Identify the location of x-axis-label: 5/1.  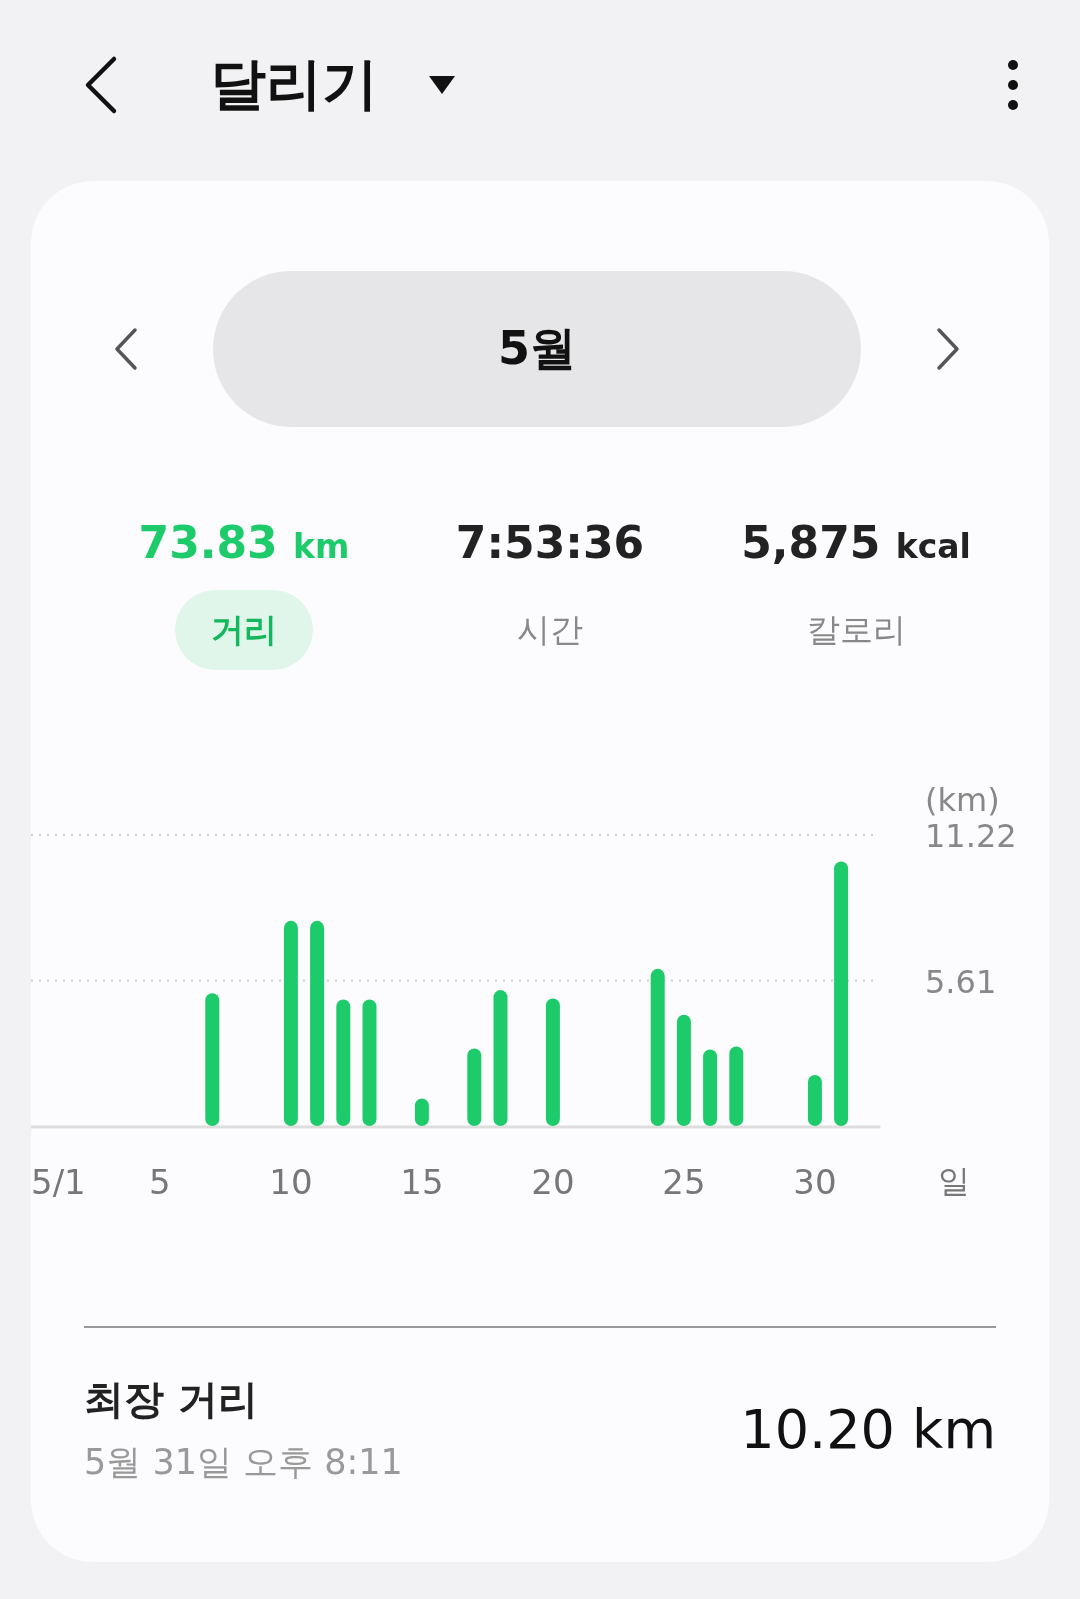
(58, 1182).